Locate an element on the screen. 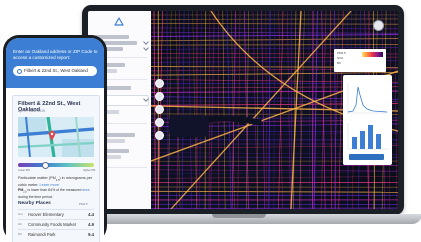  locate-icon is located at coordinates (159, 122).